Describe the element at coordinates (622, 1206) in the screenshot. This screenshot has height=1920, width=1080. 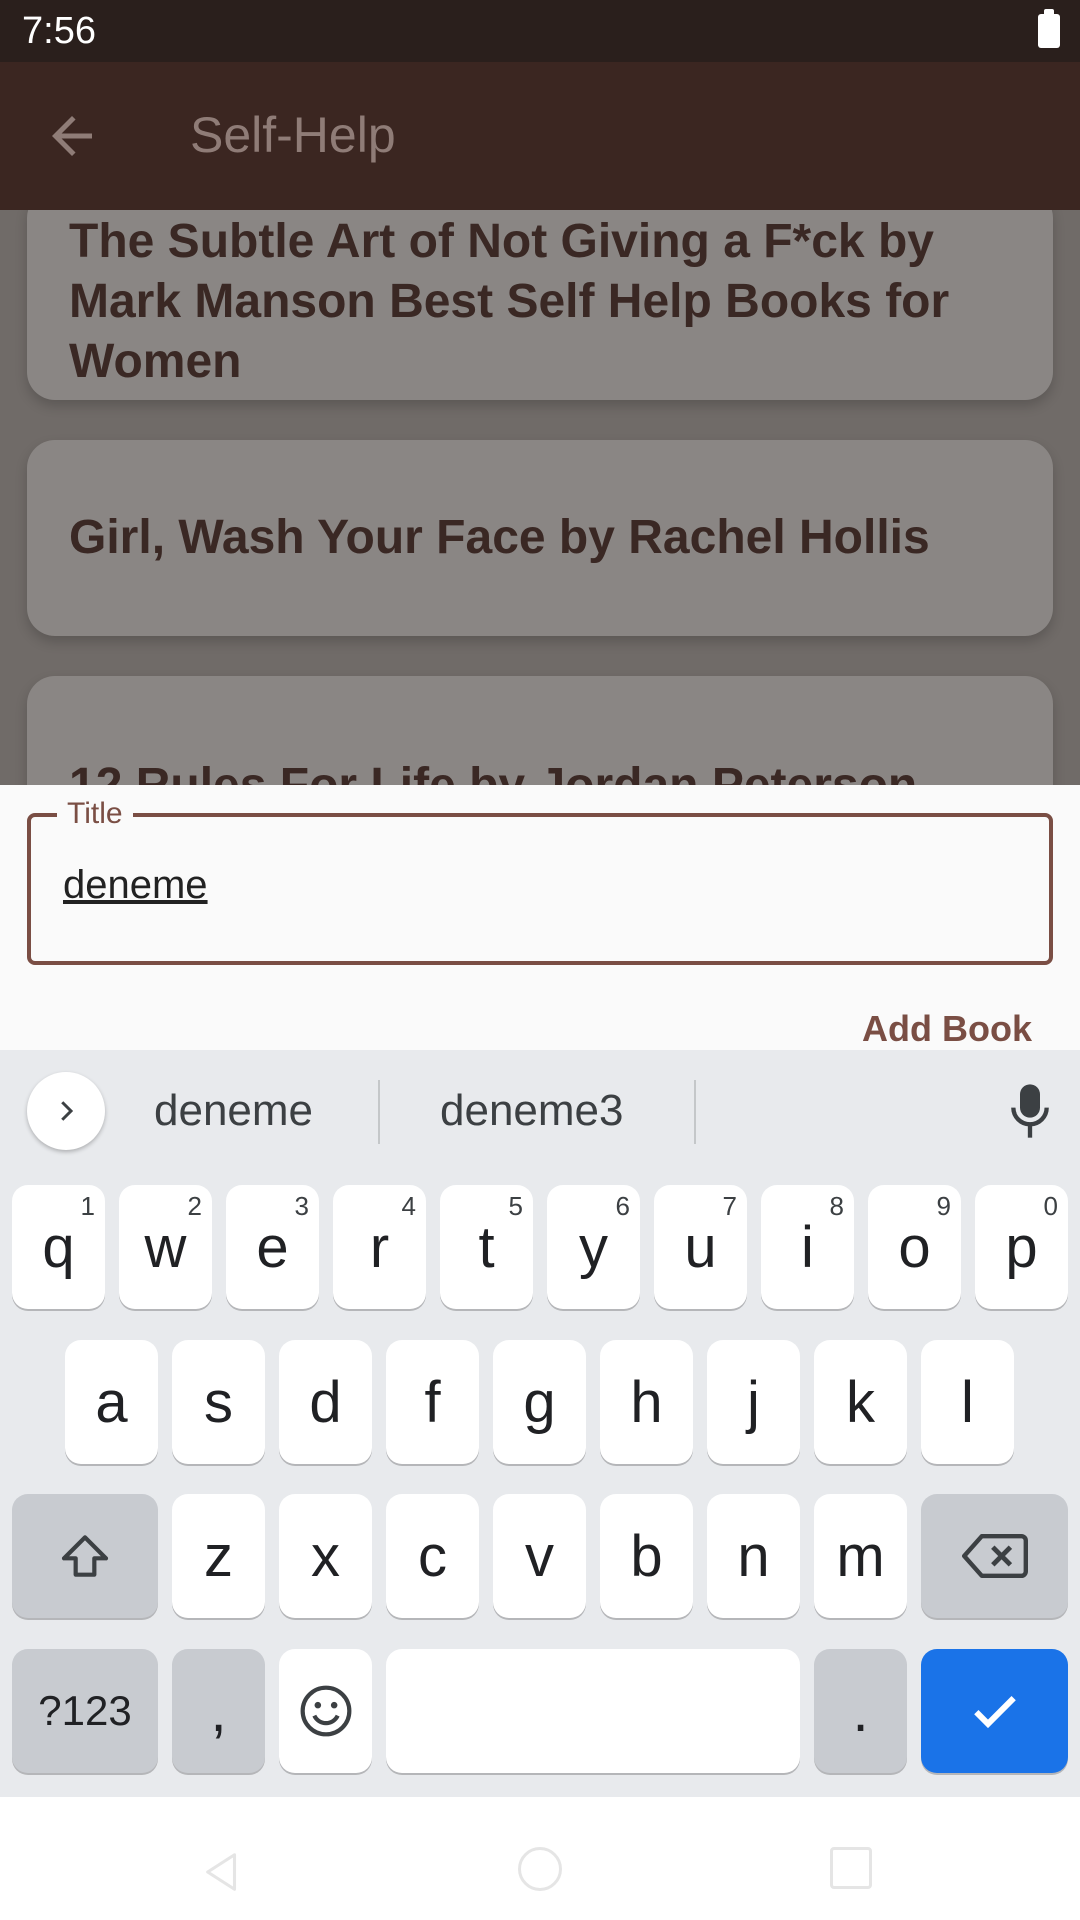
I see `key-hint: 6` at that location.